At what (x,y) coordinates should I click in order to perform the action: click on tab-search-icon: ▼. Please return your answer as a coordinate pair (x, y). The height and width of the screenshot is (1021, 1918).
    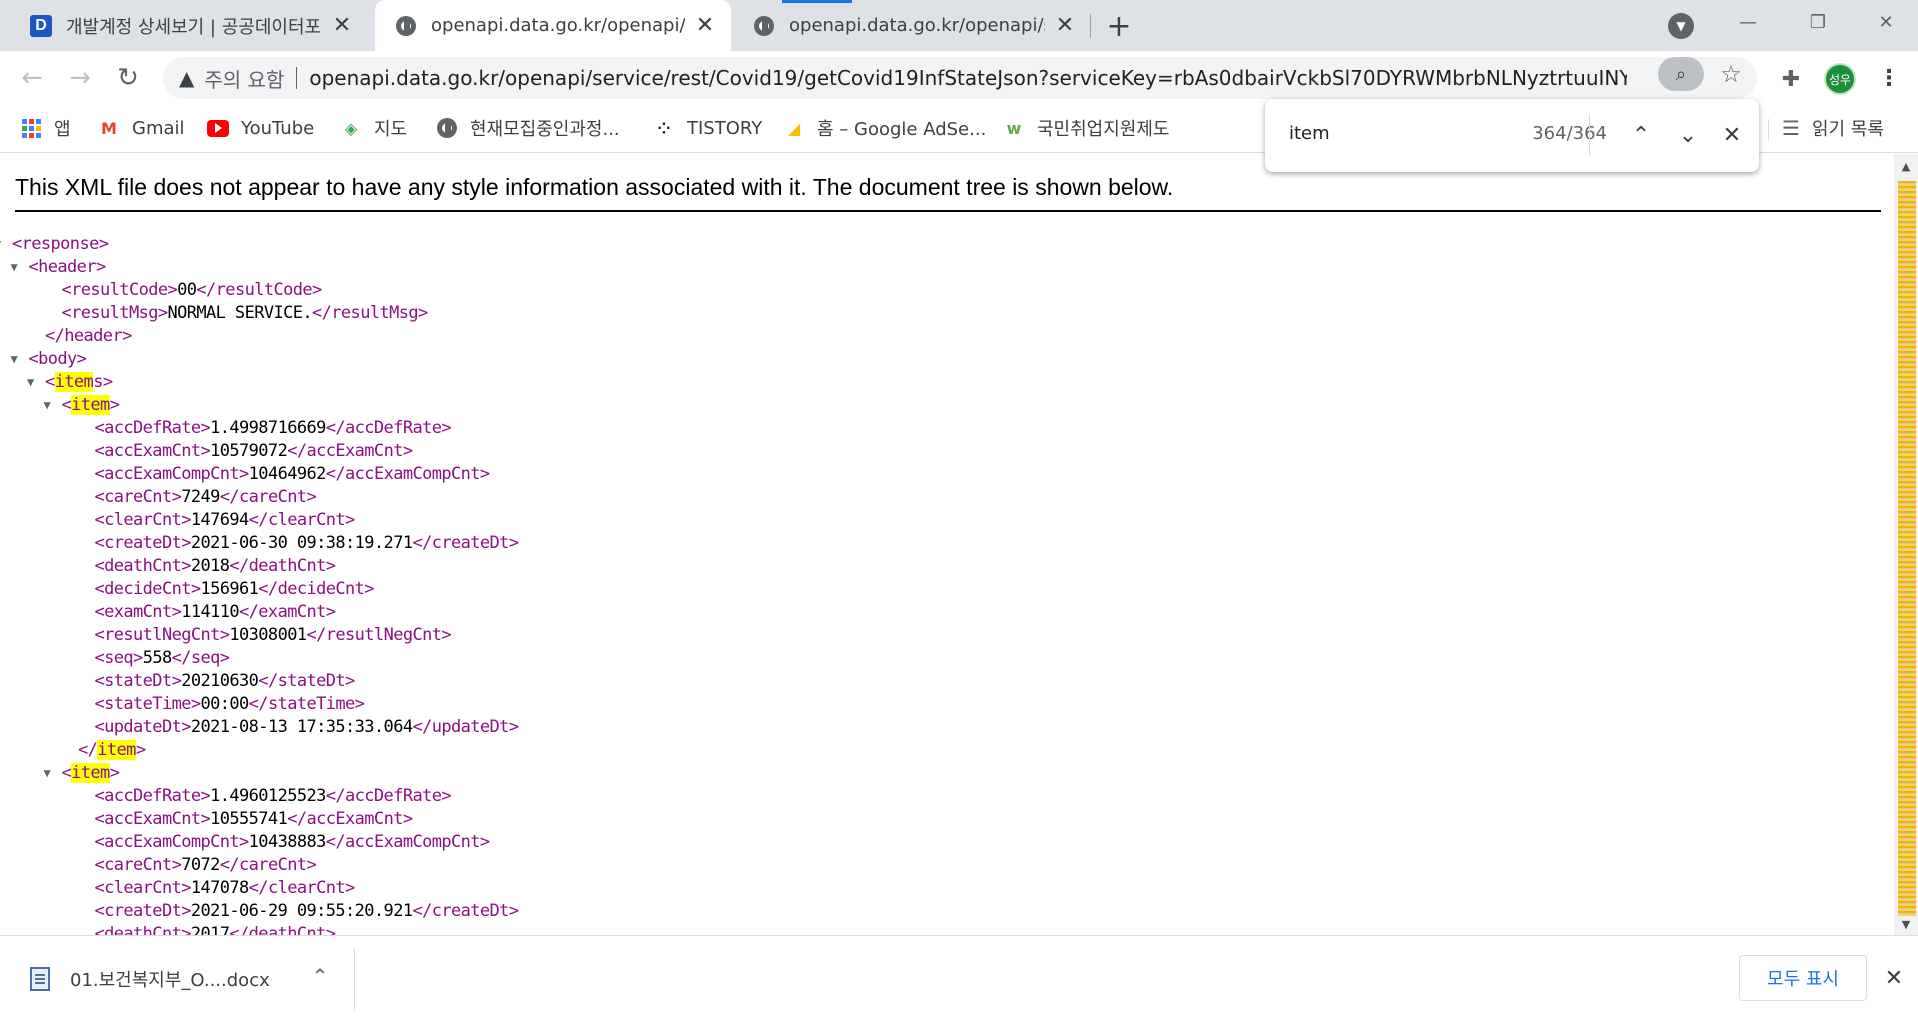
    Looking at the image, I should click on (1681, 26).